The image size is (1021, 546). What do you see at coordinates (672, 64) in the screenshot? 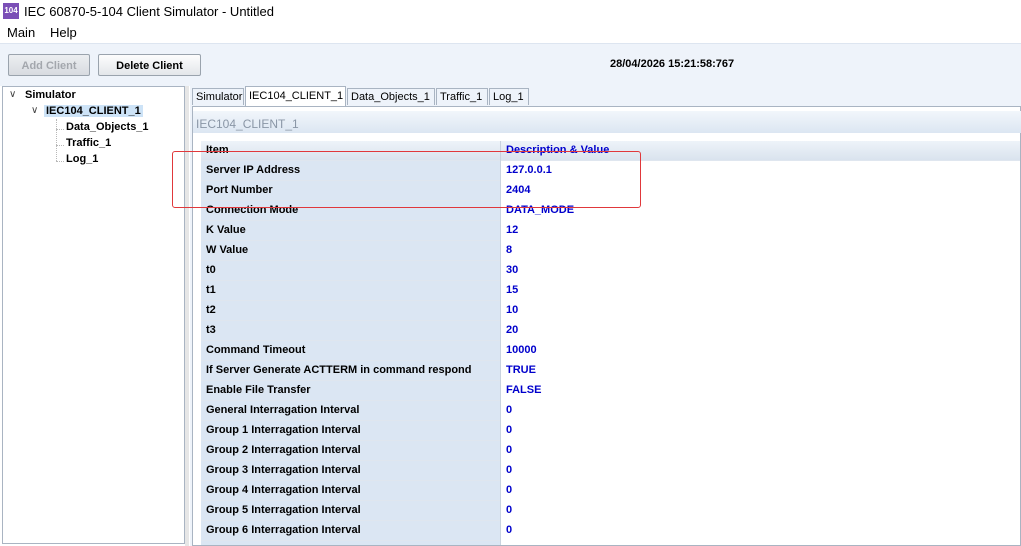
I see `datetime-display: 28/04/2026 15:21:58:767` at bounding box center [672, 64].